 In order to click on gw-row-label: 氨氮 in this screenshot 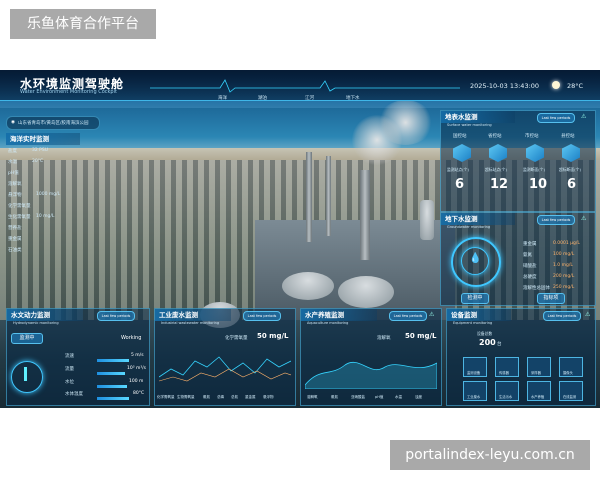, I will do `click(527, 255)`.